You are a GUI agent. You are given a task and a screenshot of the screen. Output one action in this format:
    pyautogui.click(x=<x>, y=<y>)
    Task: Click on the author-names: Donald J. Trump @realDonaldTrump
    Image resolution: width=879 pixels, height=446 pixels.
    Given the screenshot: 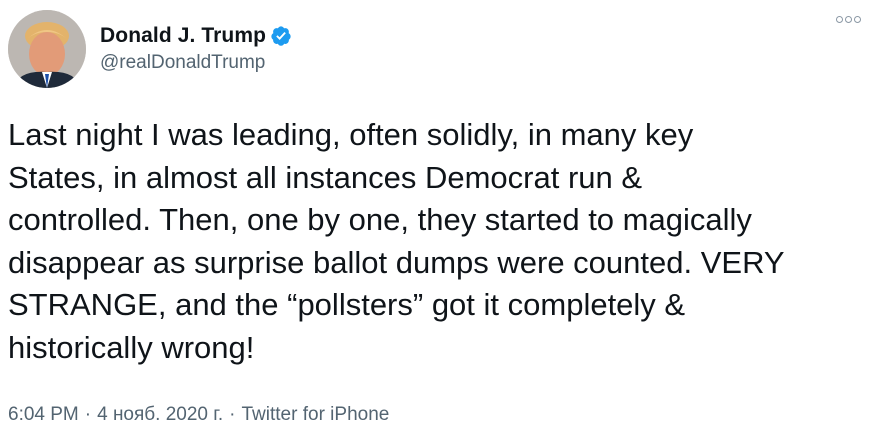 What is the action you would take?
    pyautogui.click(x=196, y=49)
    